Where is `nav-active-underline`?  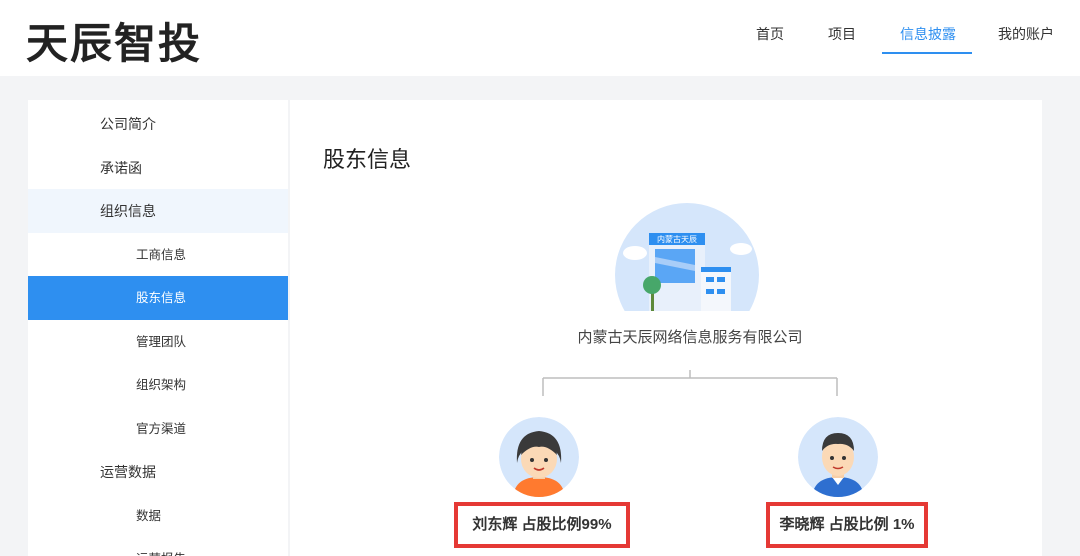 nav-active-underline is located at coordinates (927, 53).